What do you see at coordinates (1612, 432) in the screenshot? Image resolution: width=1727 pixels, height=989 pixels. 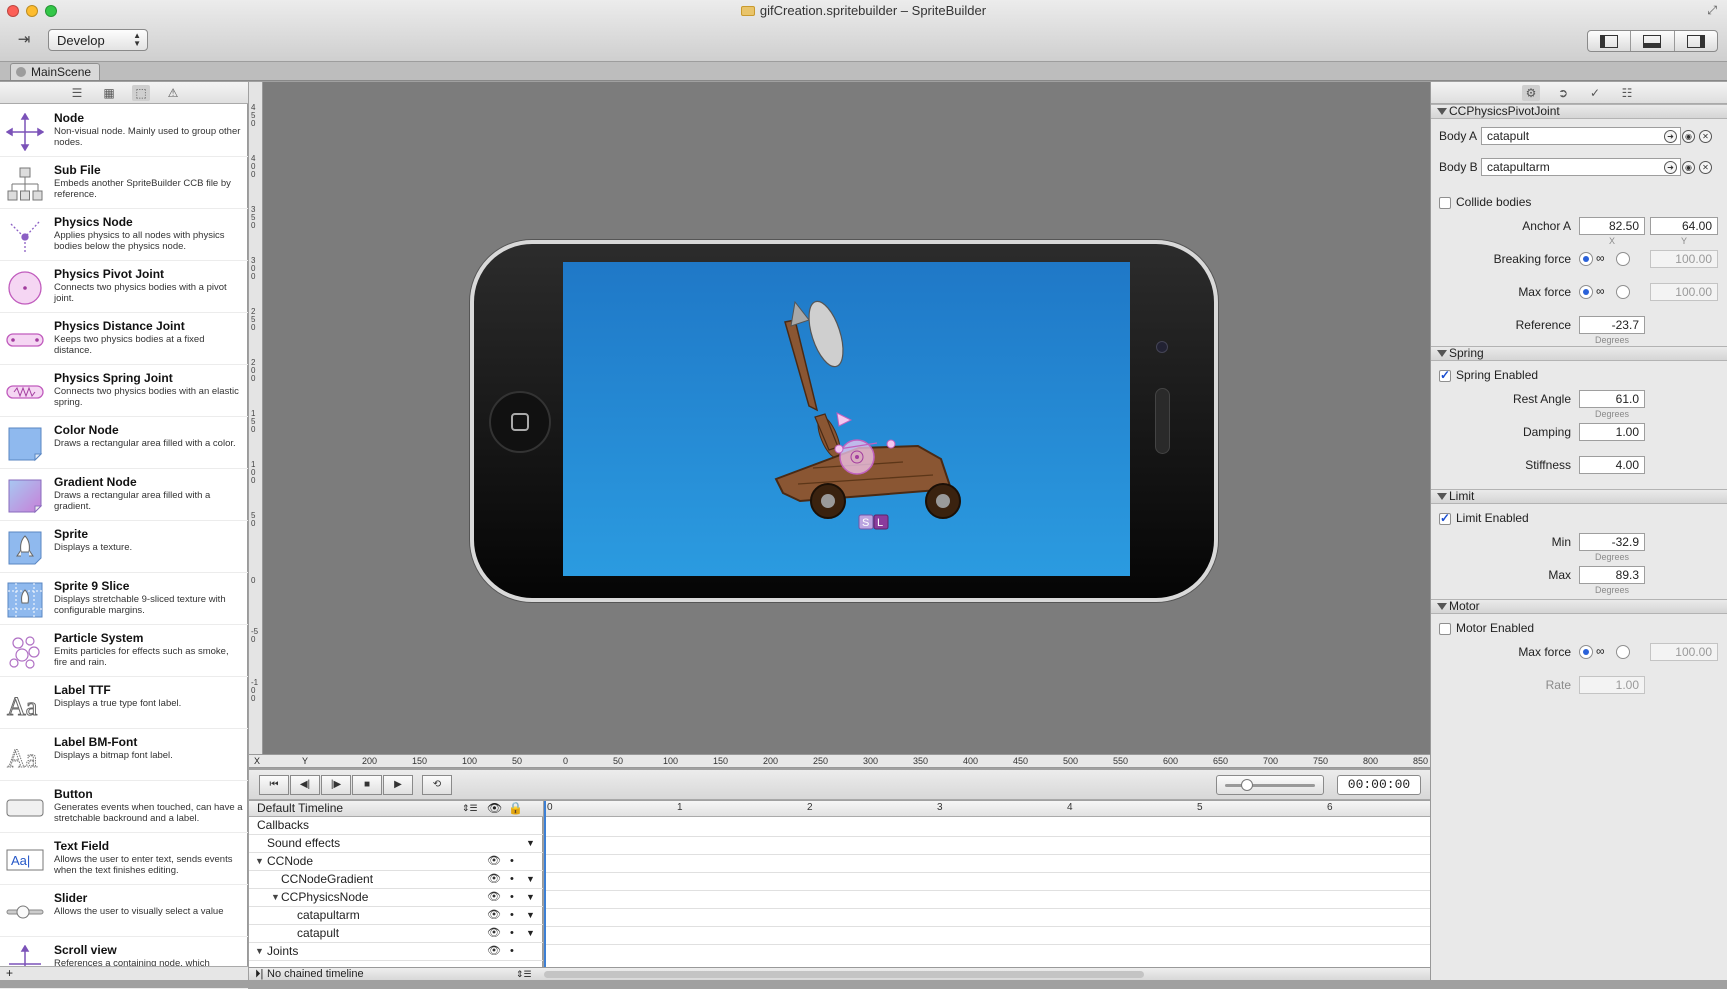 I see `damping-field: 1.00` at bounding box center [1612, 432].